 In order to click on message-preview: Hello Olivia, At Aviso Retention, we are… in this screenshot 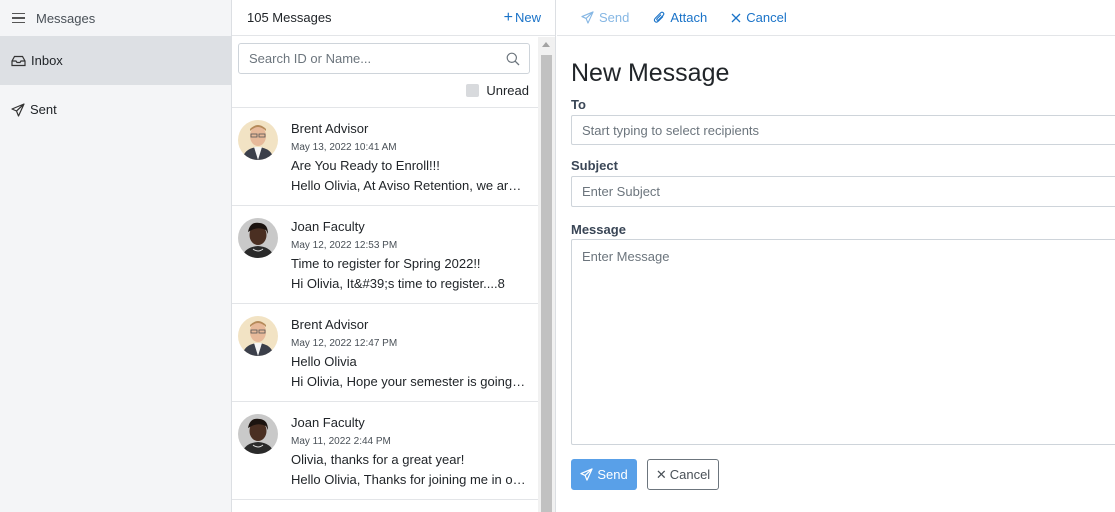, I will do `click(409, 185)`.